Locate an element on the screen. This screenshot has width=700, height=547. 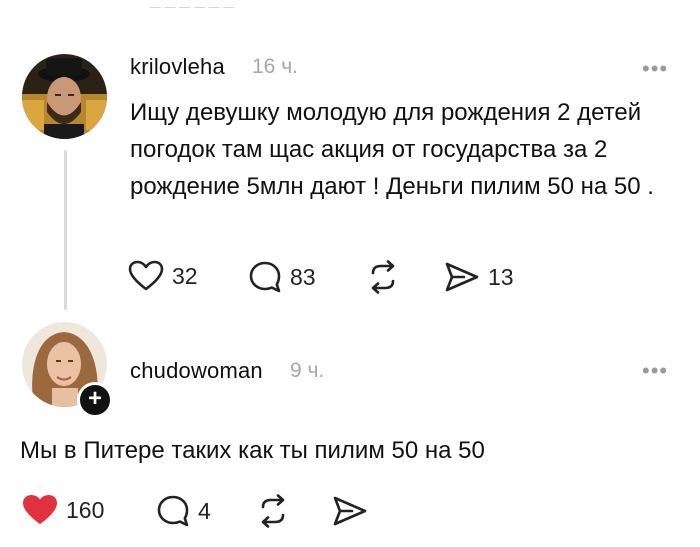
reply-repost-button is located at coordinates (273, 511).